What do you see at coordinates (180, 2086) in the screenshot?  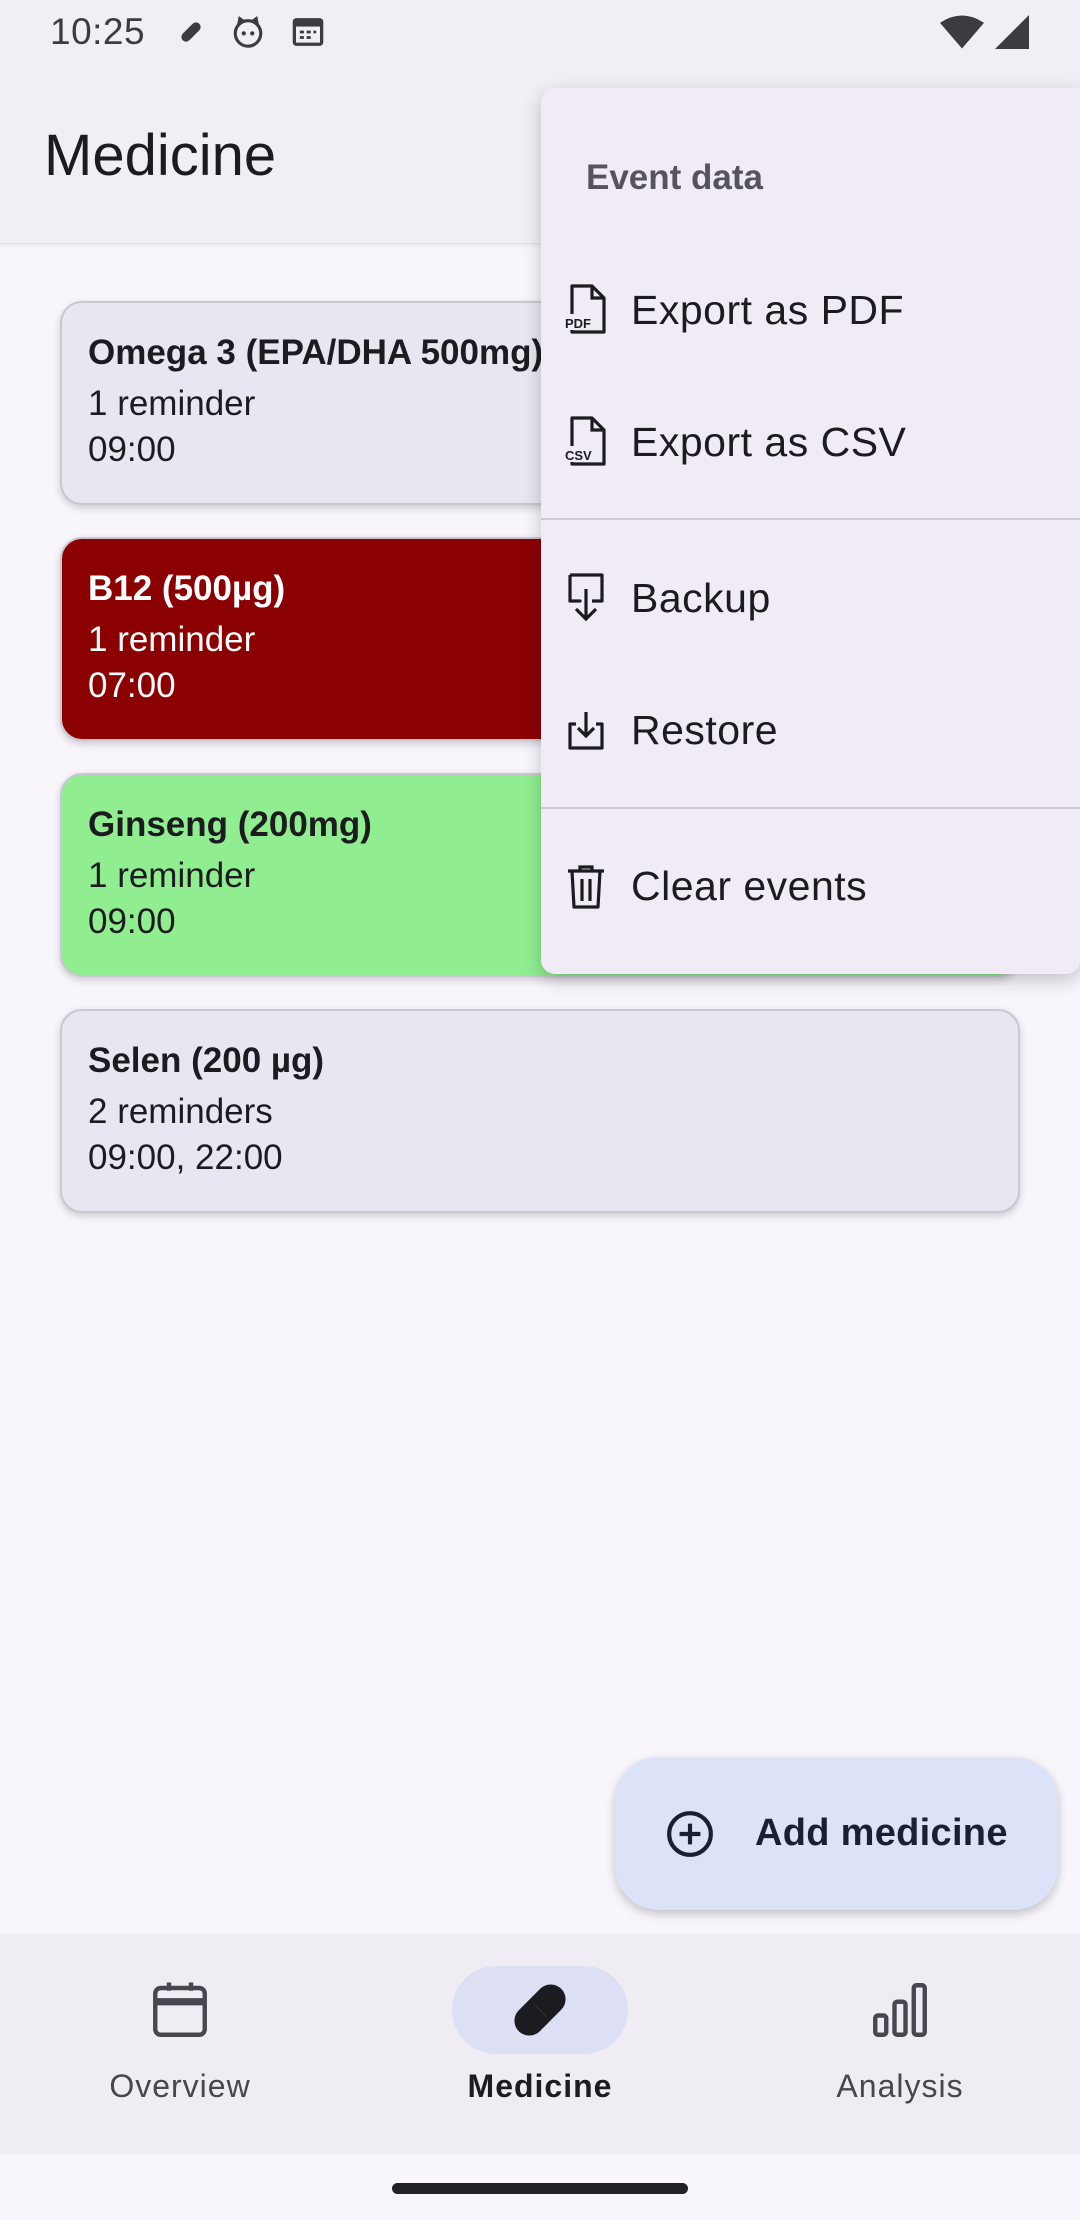 I see `nav-label: Overview` at bounding box center [180, 2086].